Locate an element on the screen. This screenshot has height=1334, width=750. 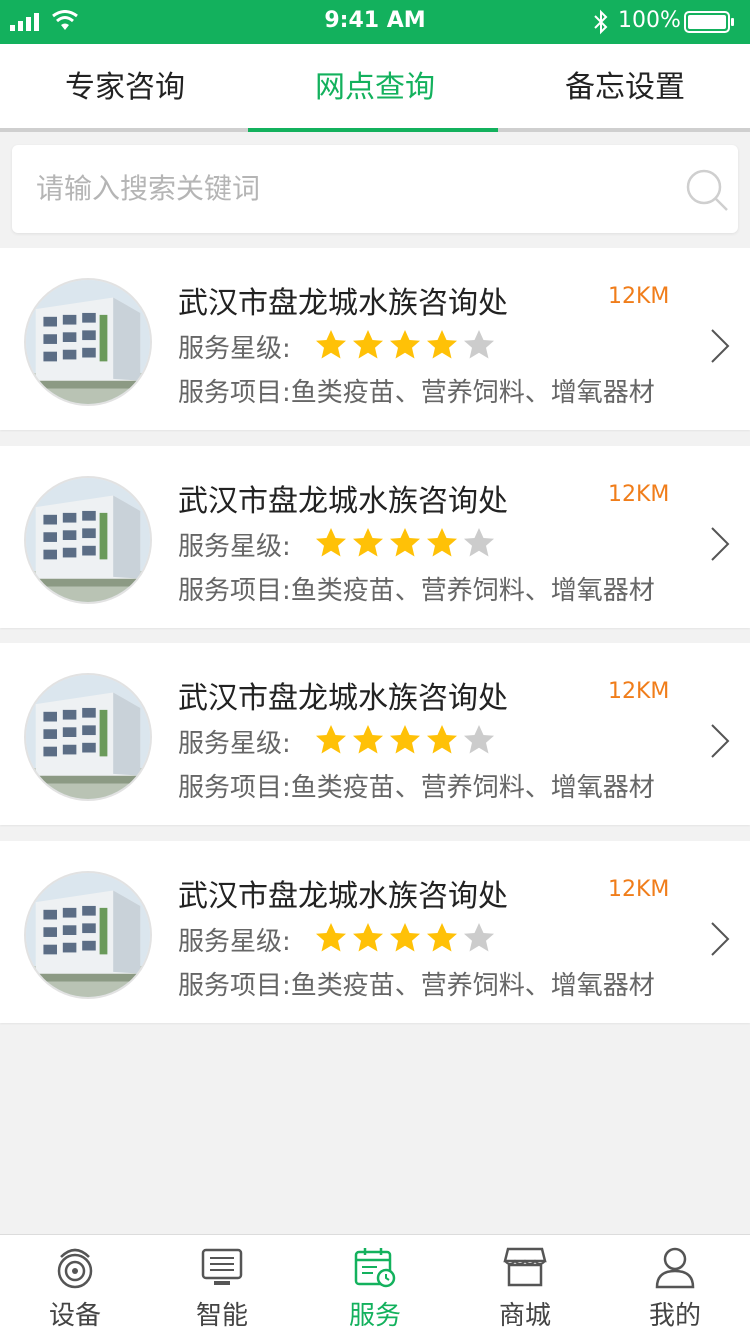
tab-outlet-search: 网点查询 is located at coordinates (375, 88).